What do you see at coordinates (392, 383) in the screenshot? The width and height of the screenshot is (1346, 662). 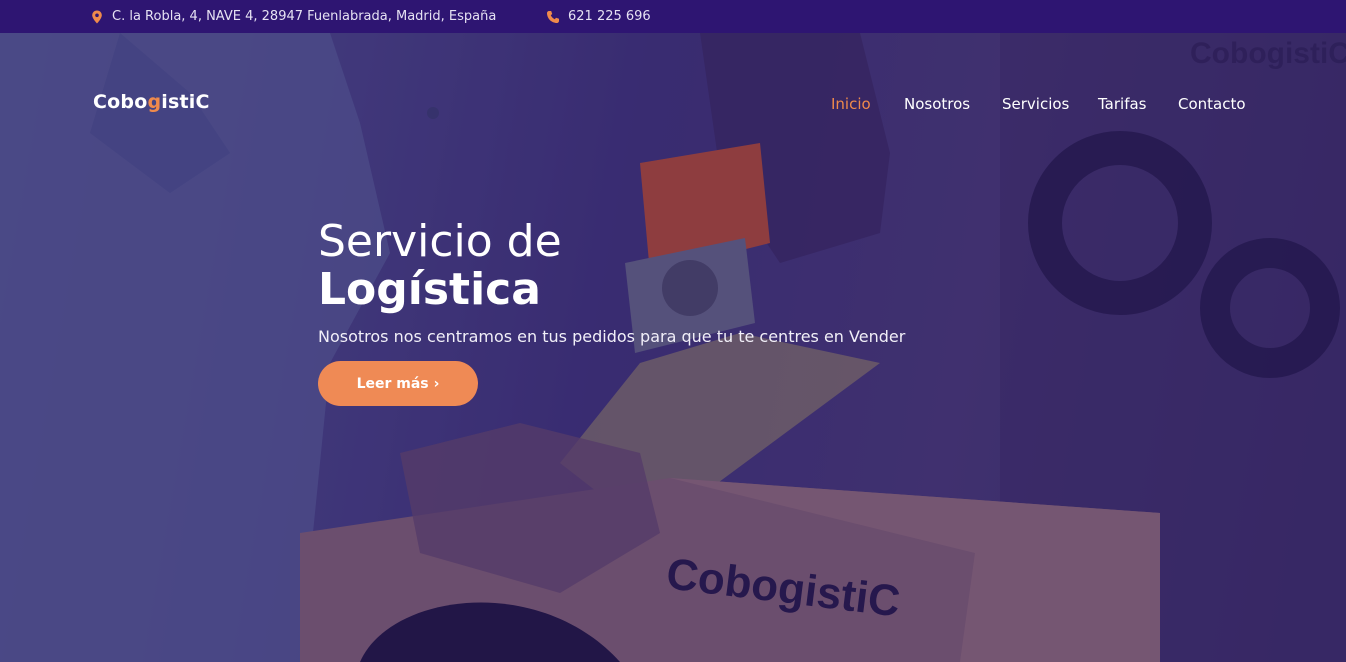 I see `leer-mas-label: Leer más` at bounding box center [392, 383].